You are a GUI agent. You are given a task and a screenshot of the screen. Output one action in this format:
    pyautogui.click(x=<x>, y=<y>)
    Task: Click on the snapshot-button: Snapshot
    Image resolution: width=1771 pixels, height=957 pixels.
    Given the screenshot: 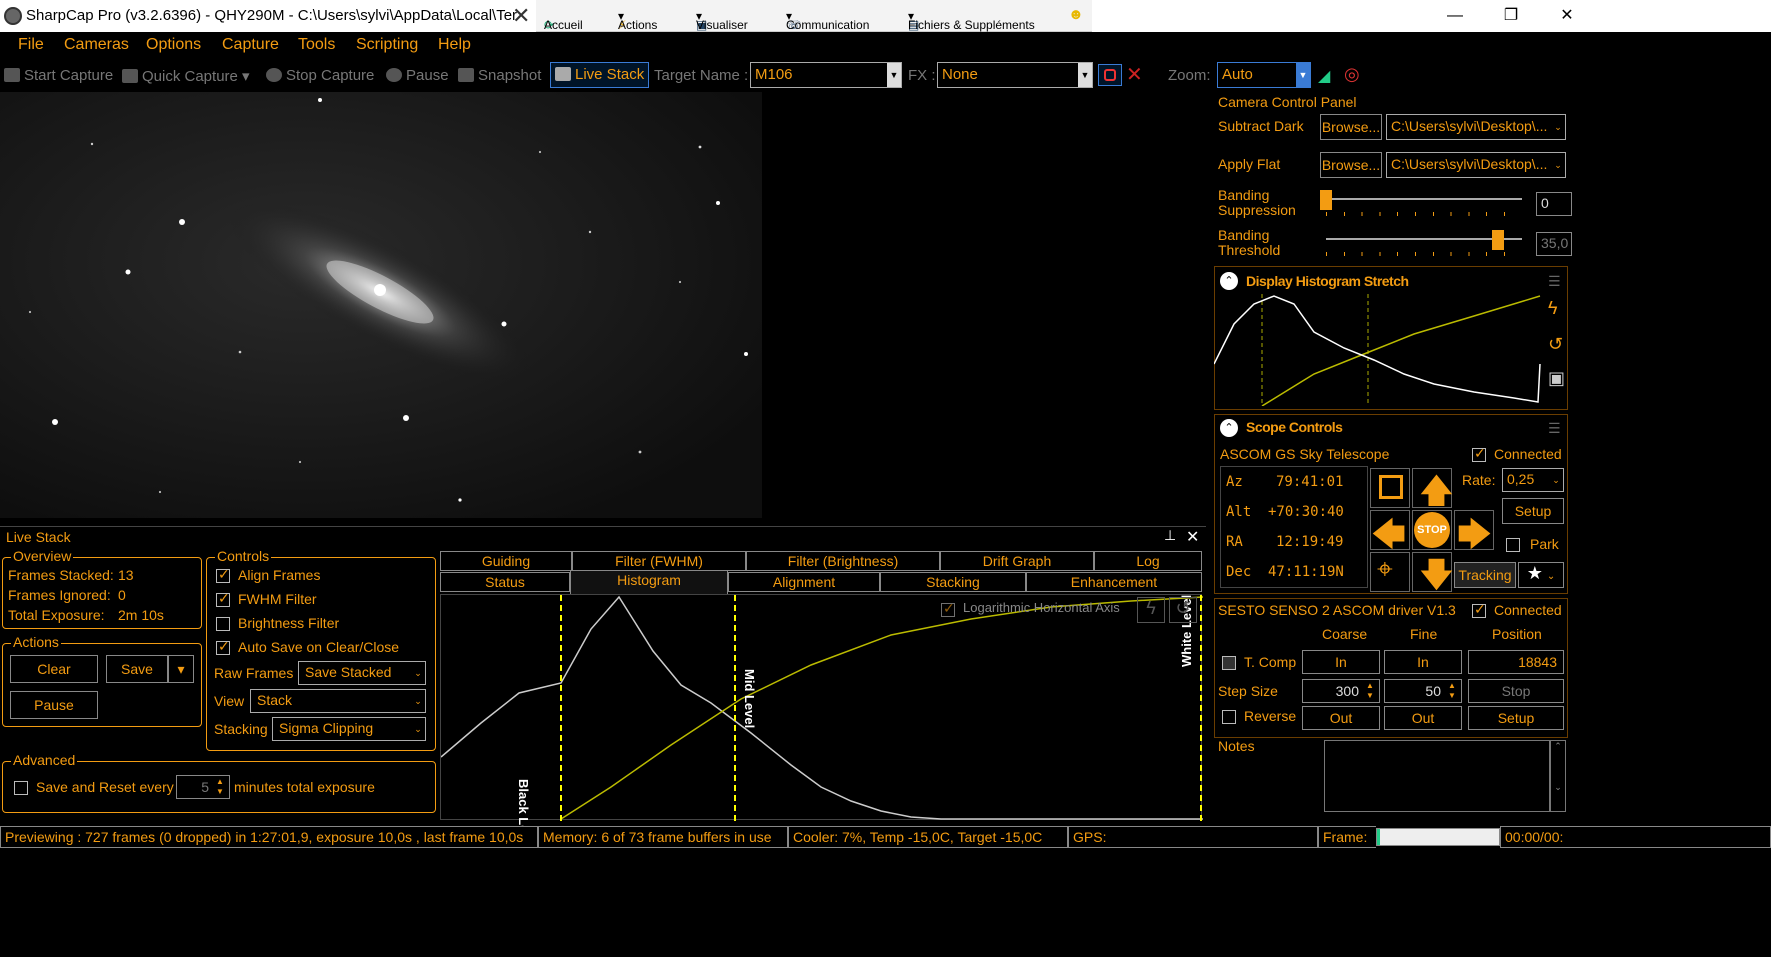 What is the action you would take?
    pyautogui.click(x=499, y=75)
    